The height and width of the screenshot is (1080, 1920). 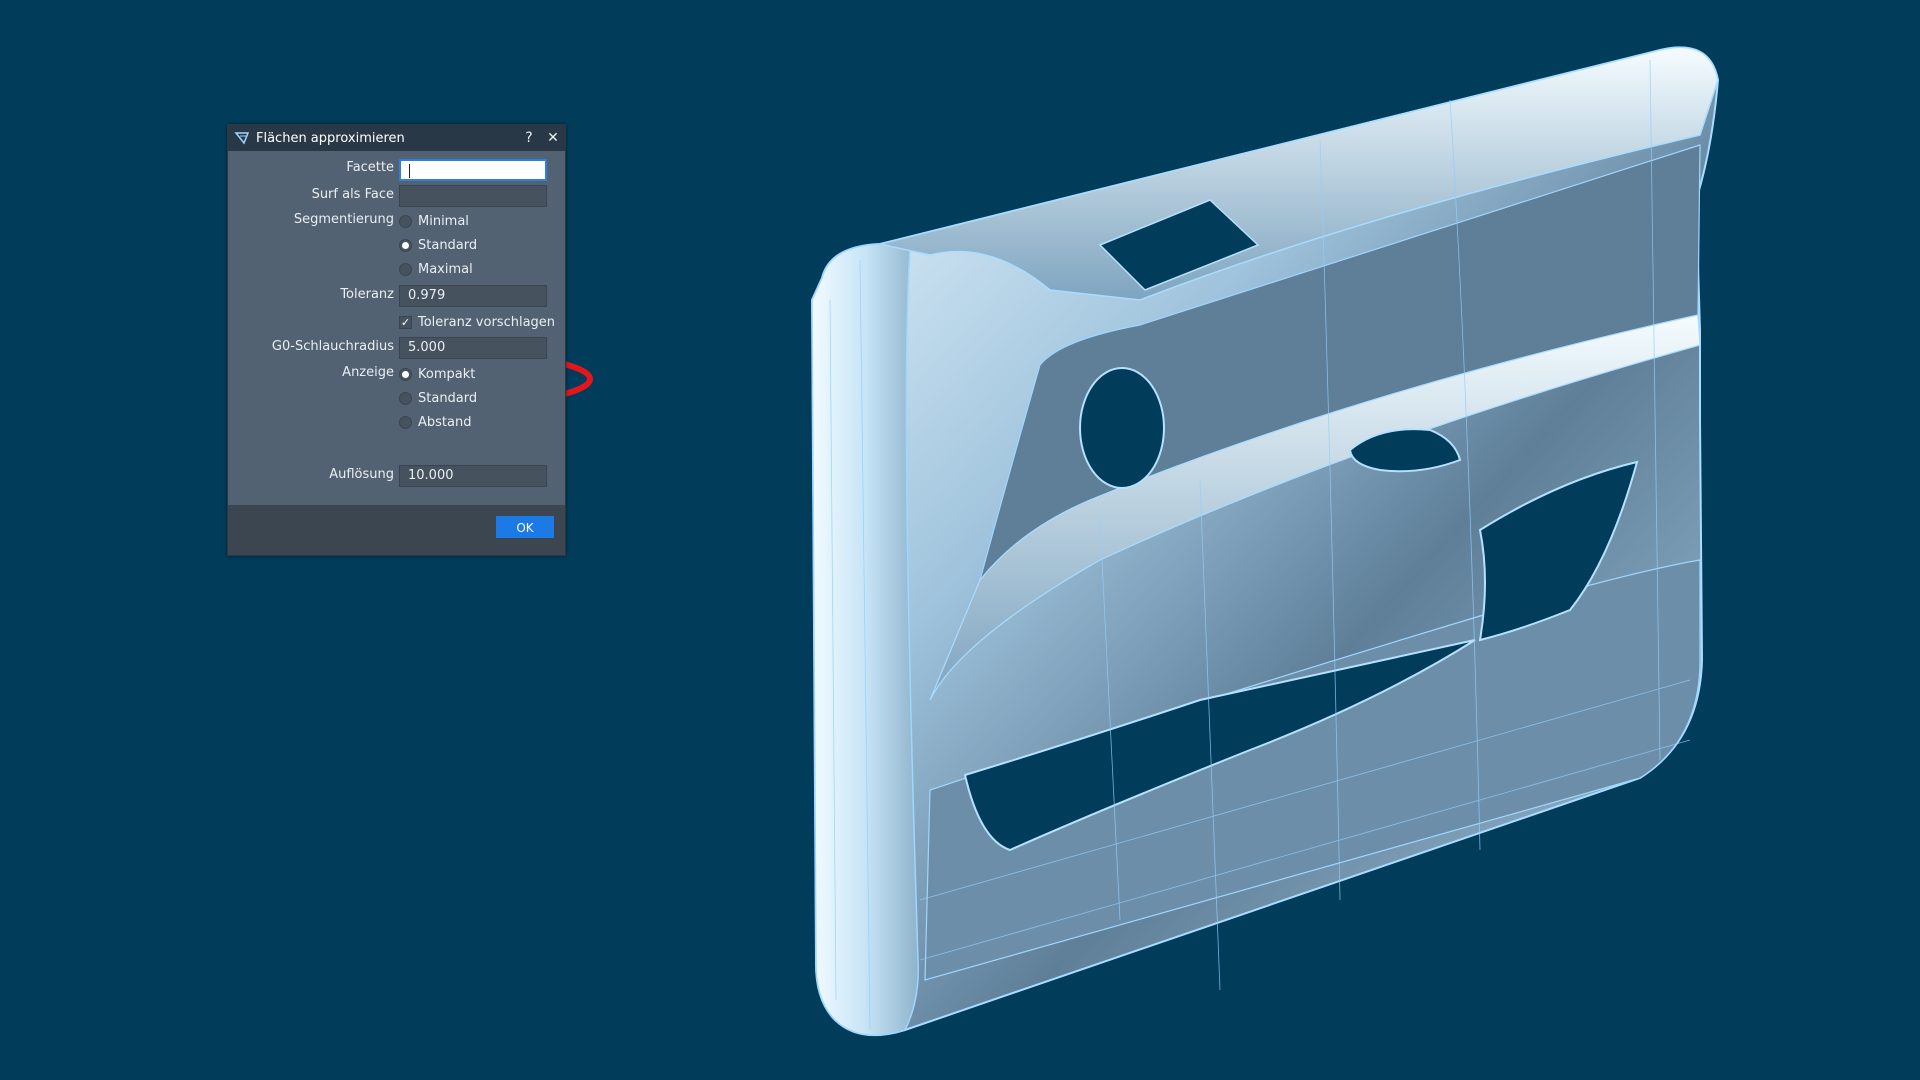 I want to click on dialog-titlebar: Flächen approximieren ? ✕, so click(x=396, y=138).